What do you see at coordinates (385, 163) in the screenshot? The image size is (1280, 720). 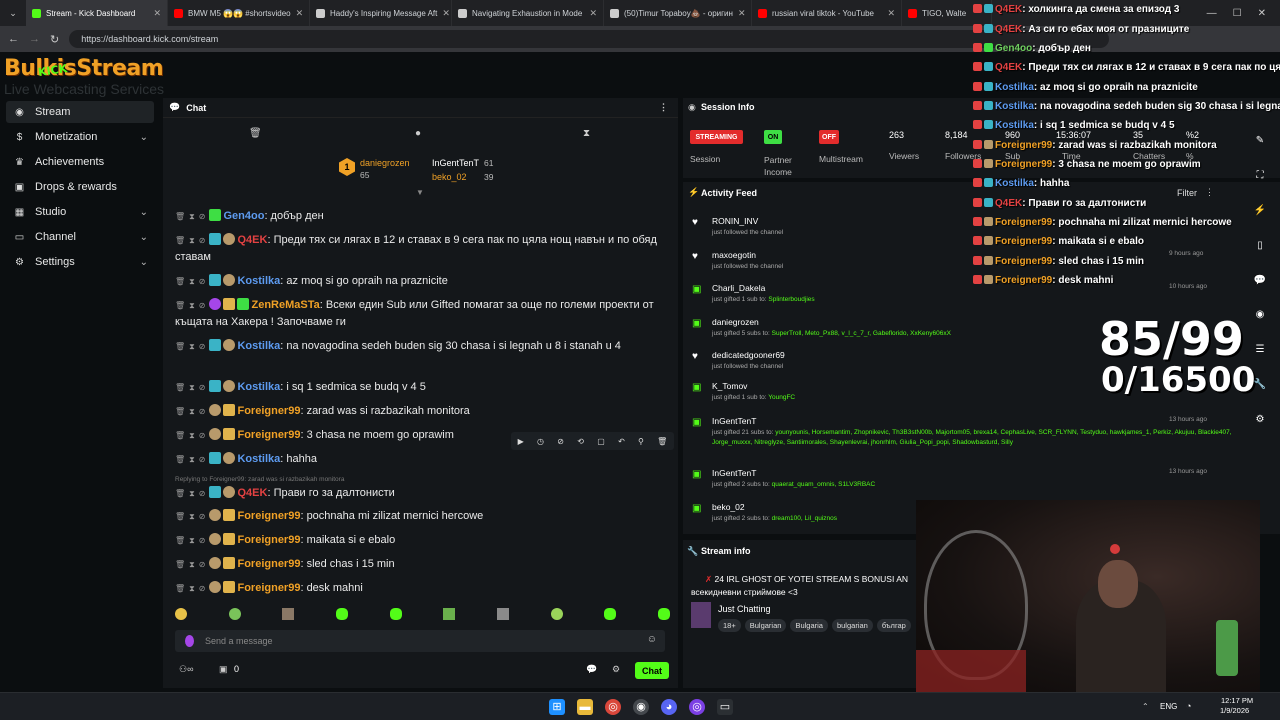 I see `top-gifter-name: daniegrozen` at bounding box center [385, 163].